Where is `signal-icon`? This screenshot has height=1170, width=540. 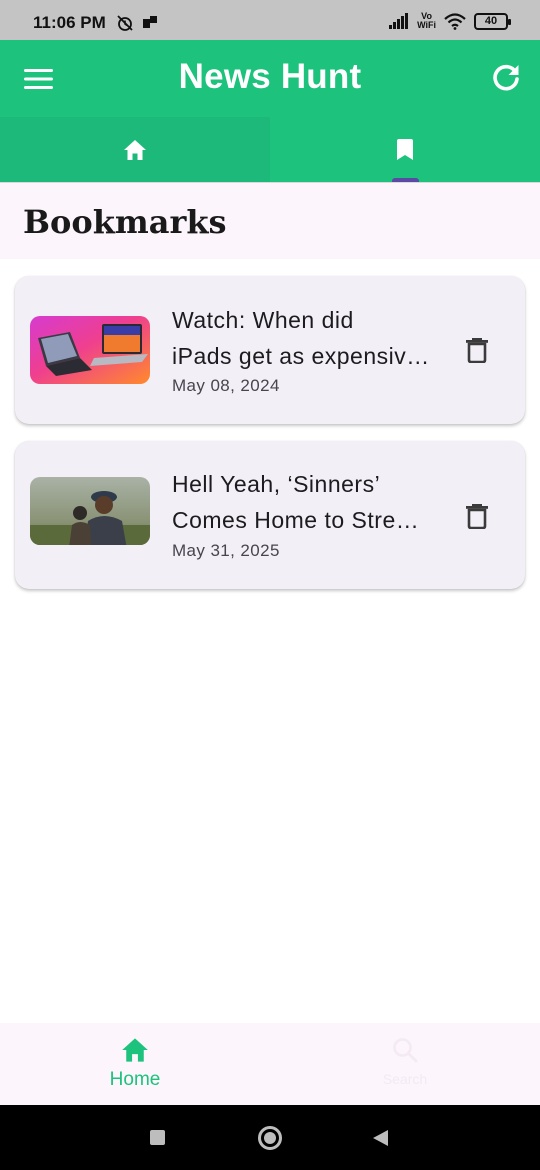
signal-icon is located at coordinates (399, 21).